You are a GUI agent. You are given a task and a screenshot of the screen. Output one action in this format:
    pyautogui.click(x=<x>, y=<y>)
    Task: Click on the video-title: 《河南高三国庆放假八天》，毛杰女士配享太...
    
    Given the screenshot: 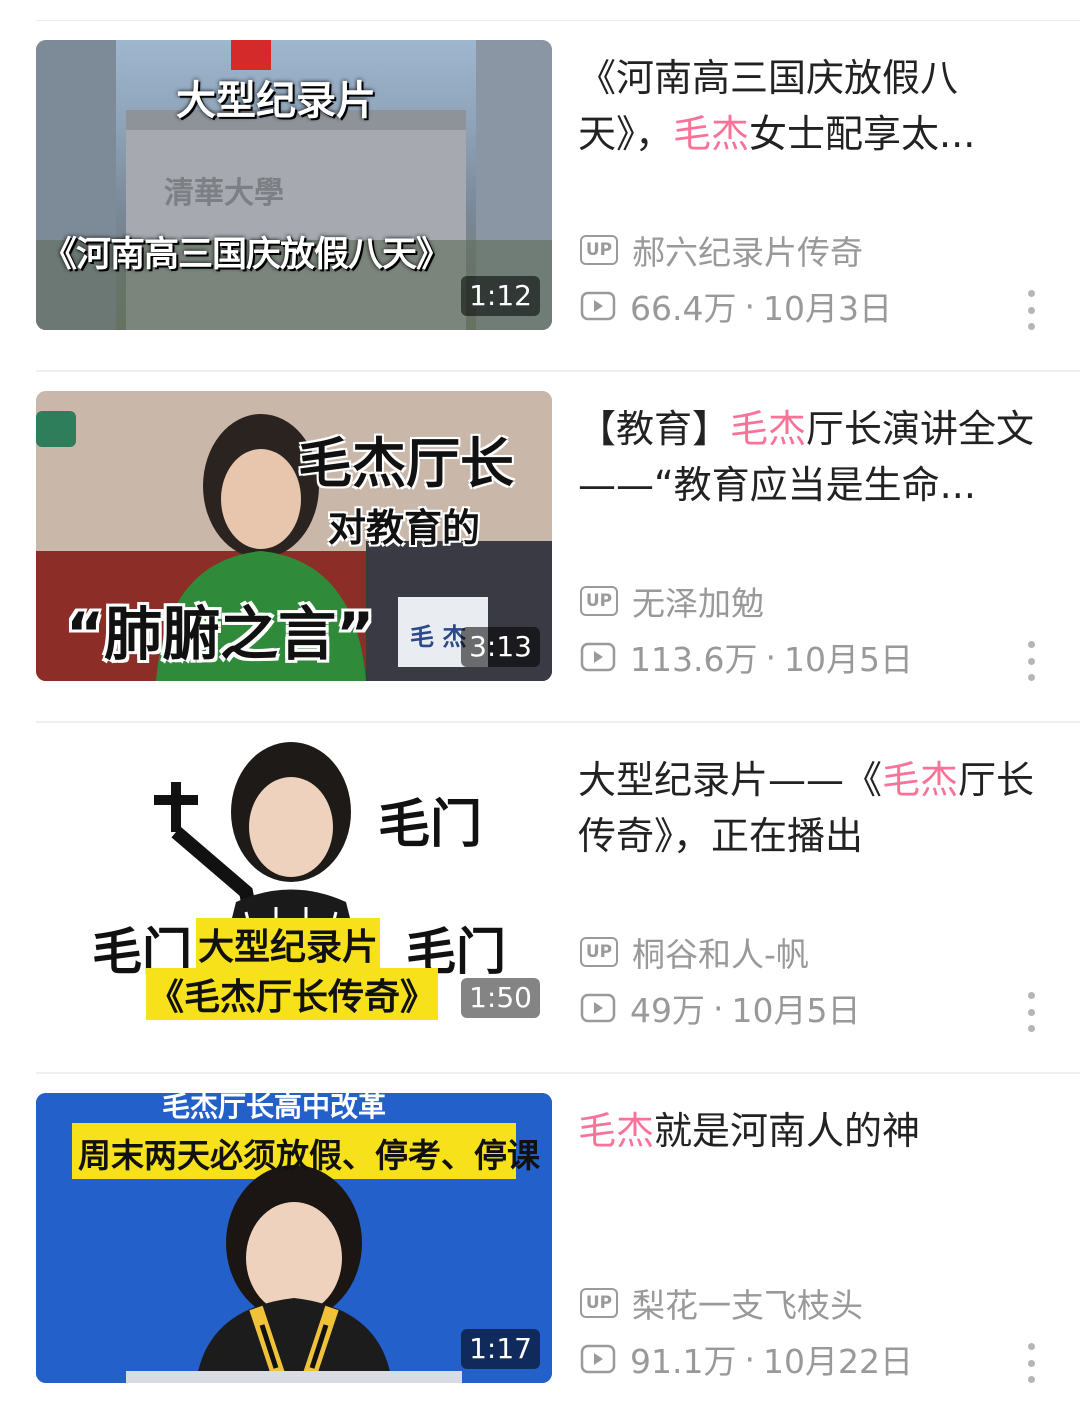 What is the action you would take?
    pyautogui.click(x=813, y=106)
    